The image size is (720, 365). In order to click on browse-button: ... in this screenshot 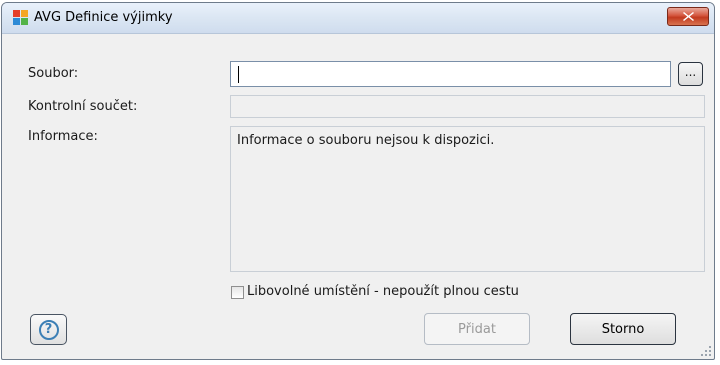, I will do `click(690, 74)`.